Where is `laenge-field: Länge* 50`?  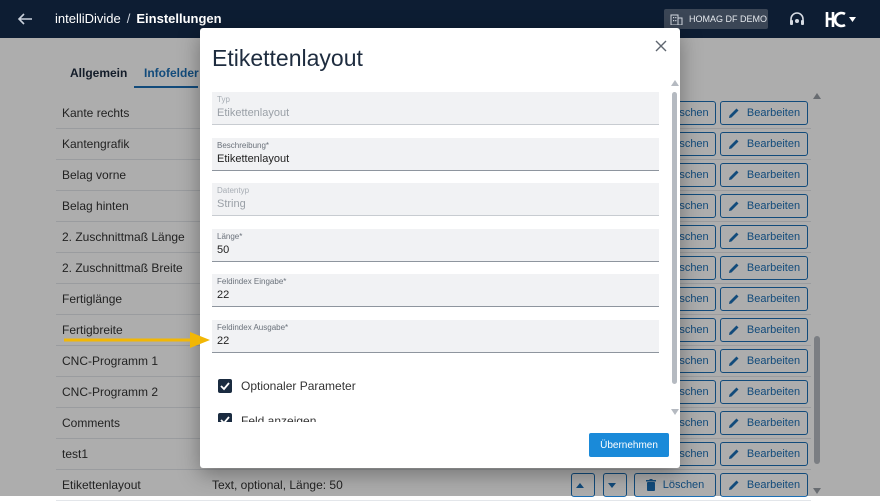 laenge-field: Länge* 50 is located at coordinates (435, 245).